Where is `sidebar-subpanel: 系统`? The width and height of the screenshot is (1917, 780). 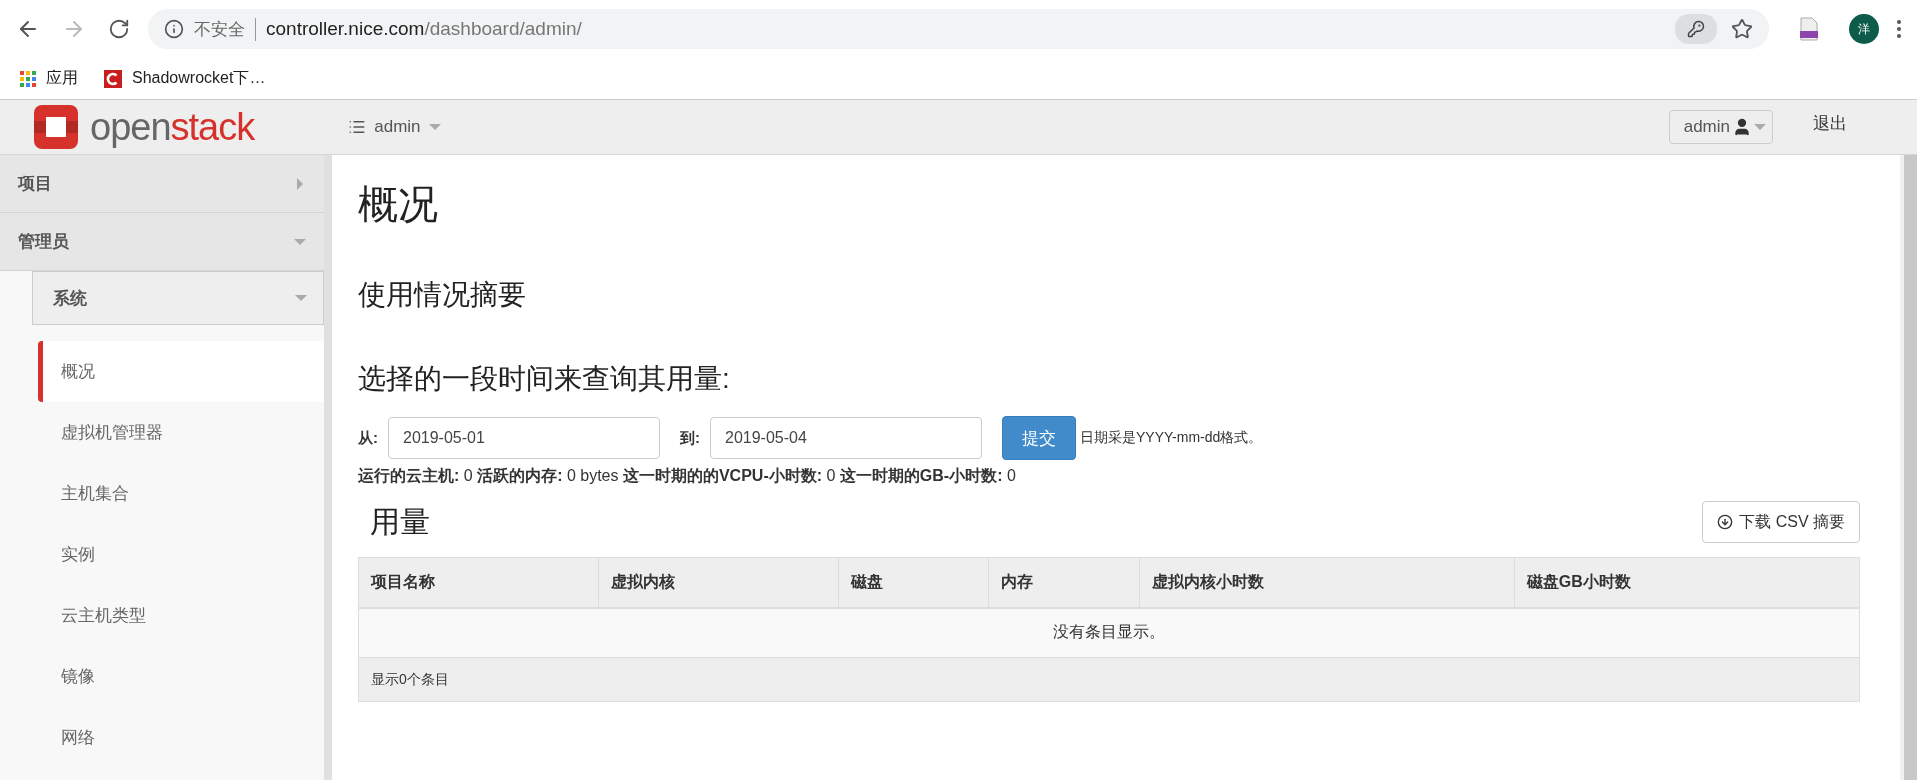 sidebar-subpanel: 系统 is located at coordinates (178, 298).